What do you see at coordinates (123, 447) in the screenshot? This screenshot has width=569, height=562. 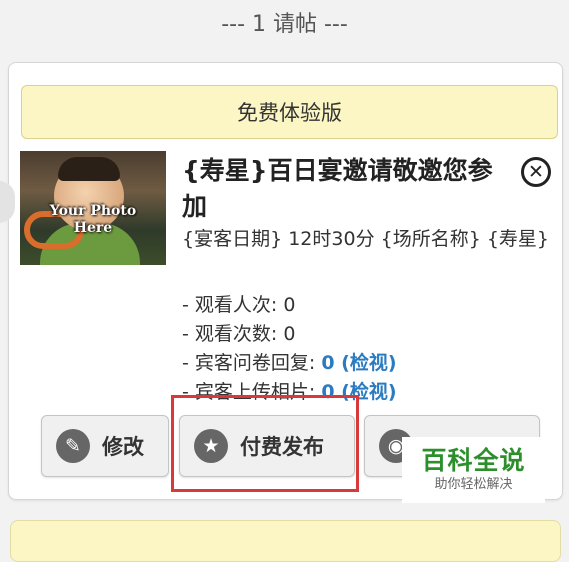 I see `edit-button-label: 修改` at bounding box center [123, 447].